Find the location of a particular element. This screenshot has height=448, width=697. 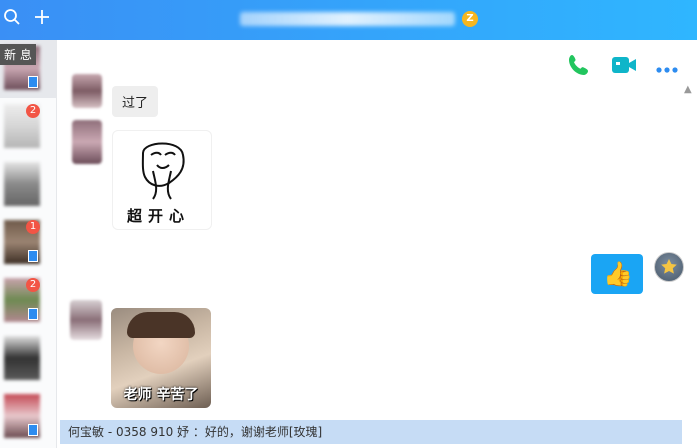

phone-icon is located at coordinates (579, 65).